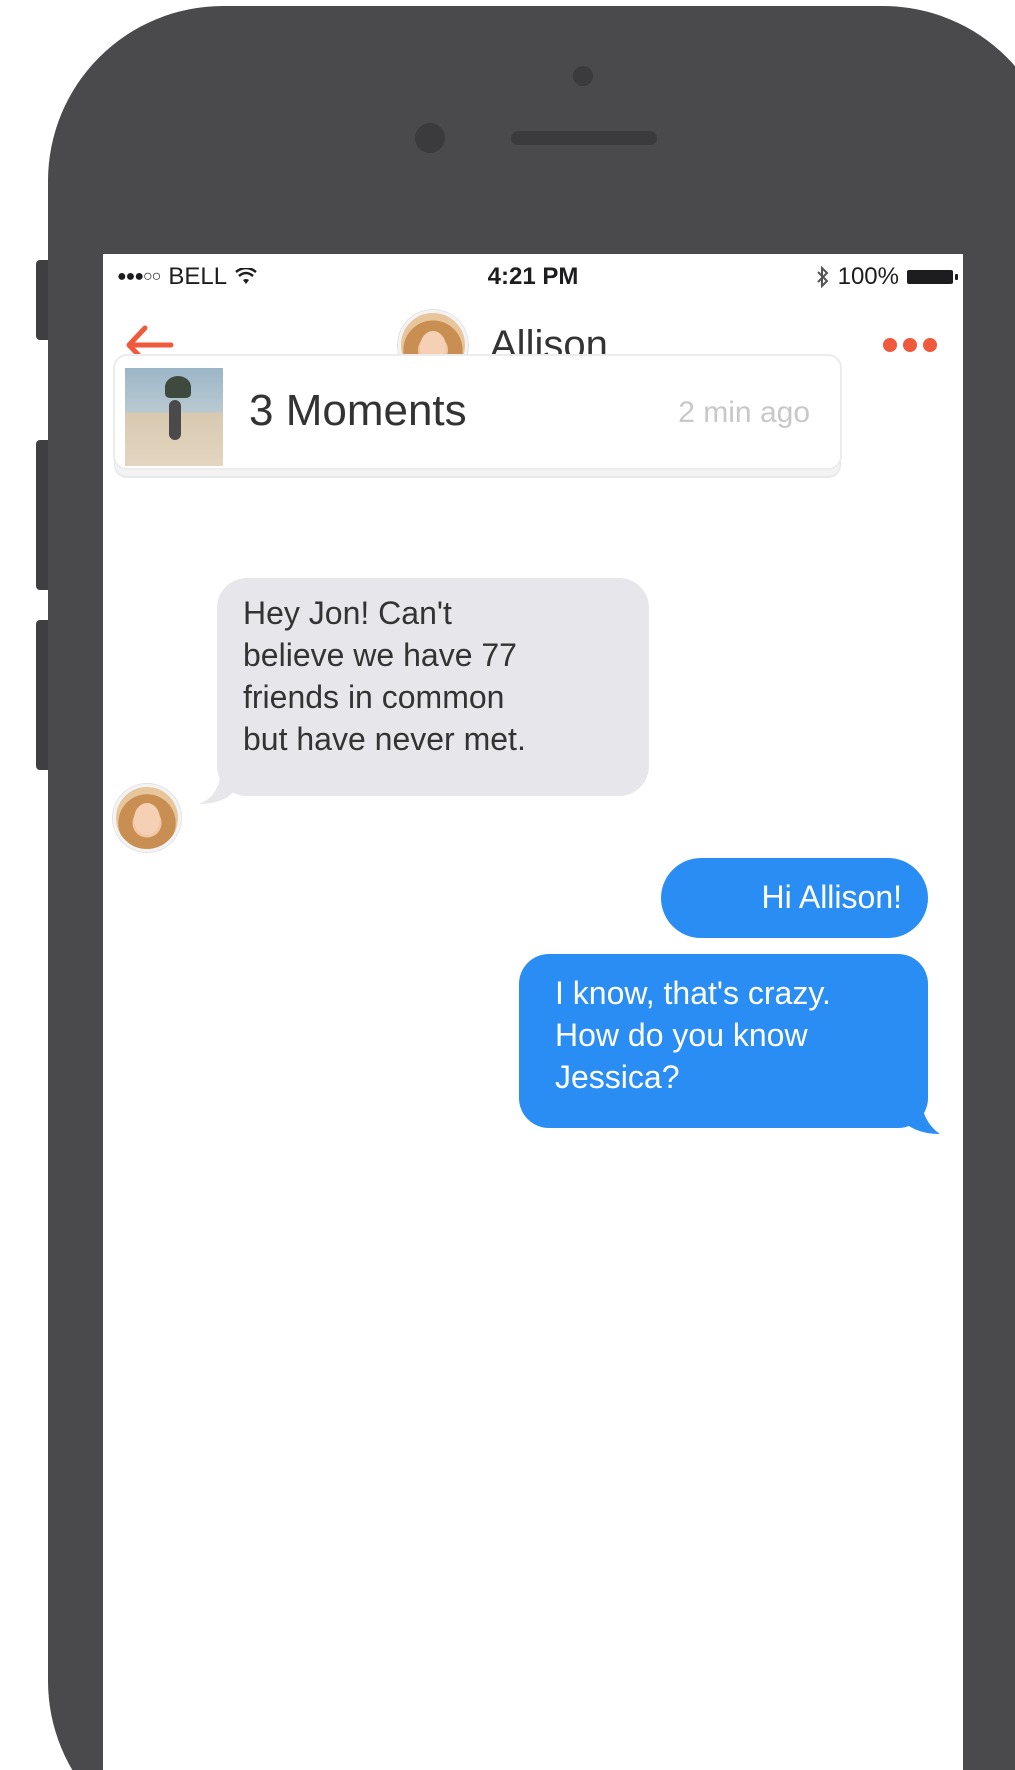 This screenshot has height=1770, width=1015. Describe the element at coordinates (822, 277) in the screenshot. I see `bluetooth-icon` at that location.